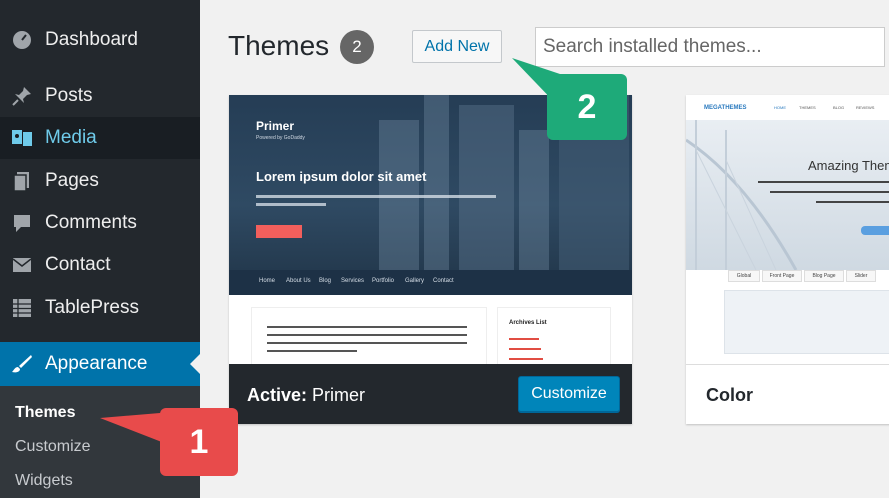  What do you see at coordinates (528, 323) in the screenshot?
I see `preview-sidebar-title: Archives List` at bounding box center [528, 323].